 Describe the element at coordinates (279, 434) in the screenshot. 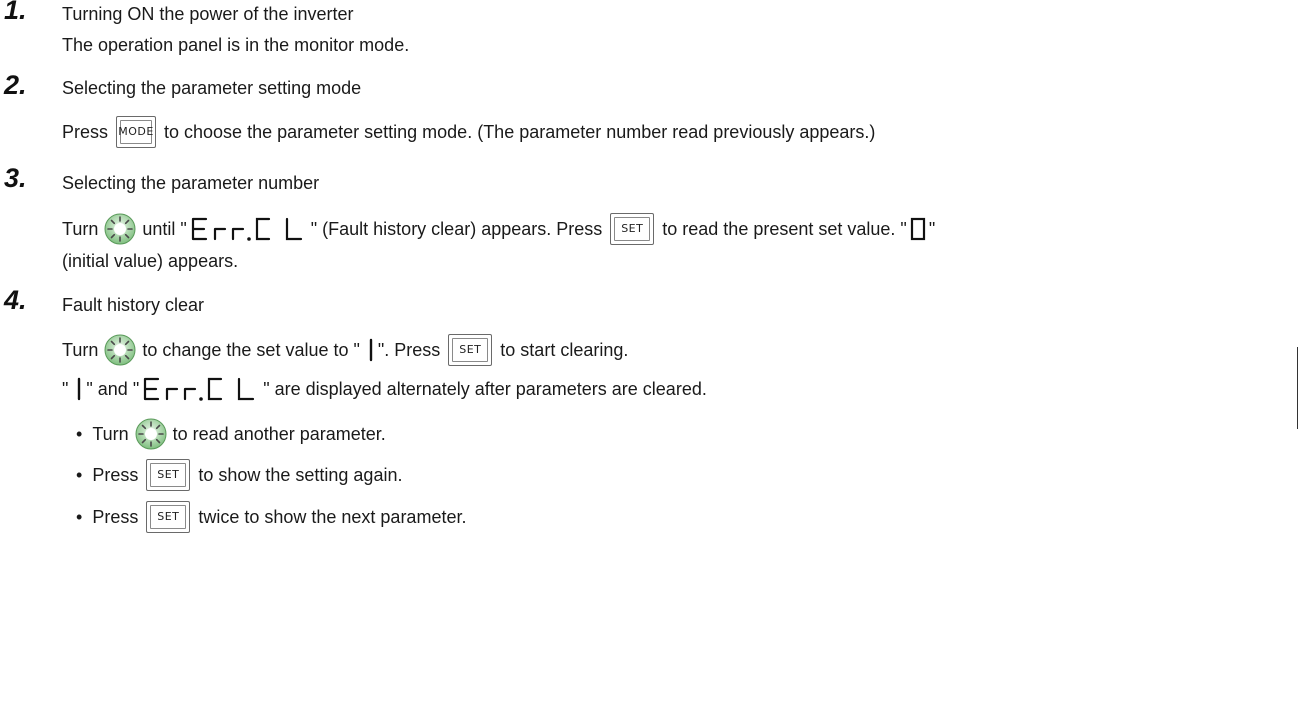

I see `bullet-tail: to read another parameter.` at that location.